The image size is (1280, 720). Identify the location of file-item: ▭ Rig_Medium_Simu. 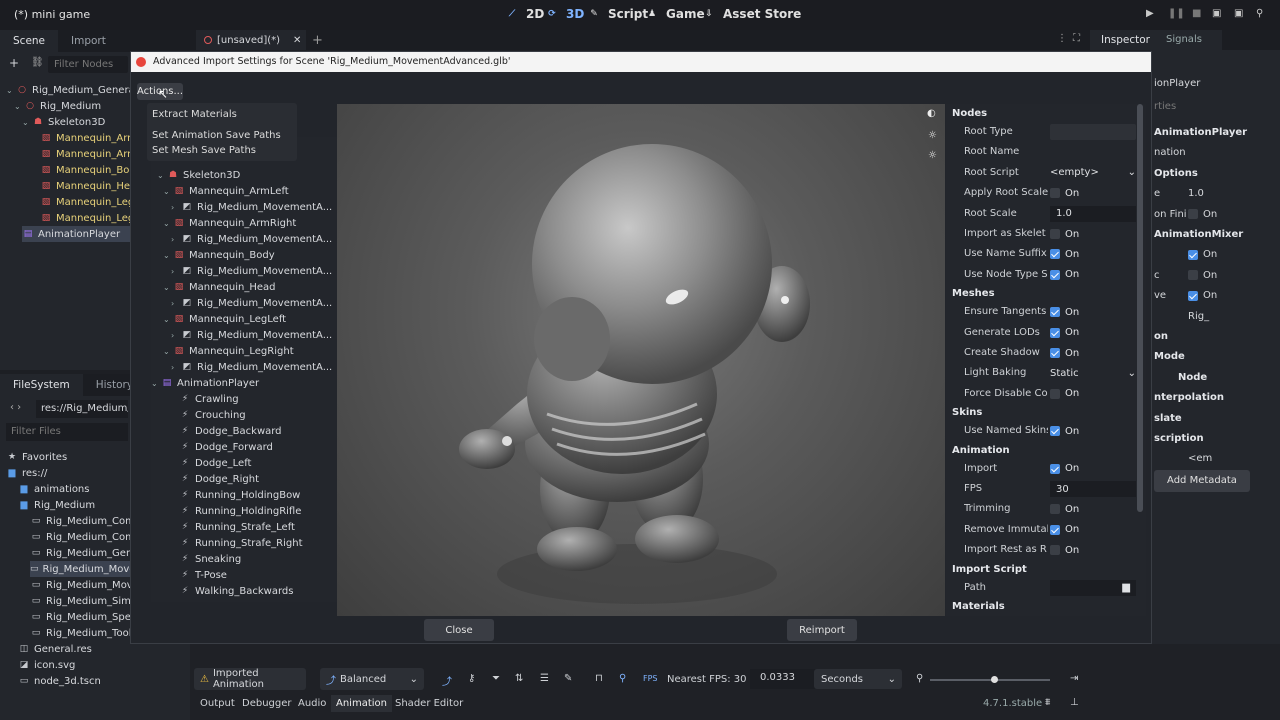
(84, 601).